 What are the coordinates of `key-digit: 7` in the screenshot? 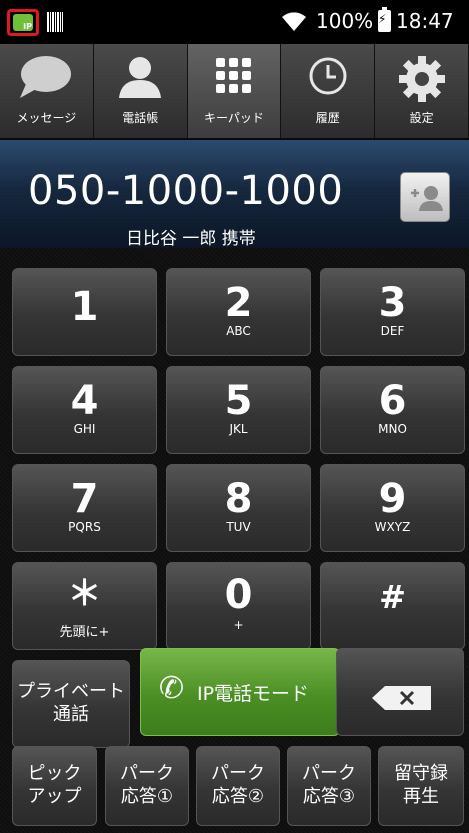 It's located at (84, 499).